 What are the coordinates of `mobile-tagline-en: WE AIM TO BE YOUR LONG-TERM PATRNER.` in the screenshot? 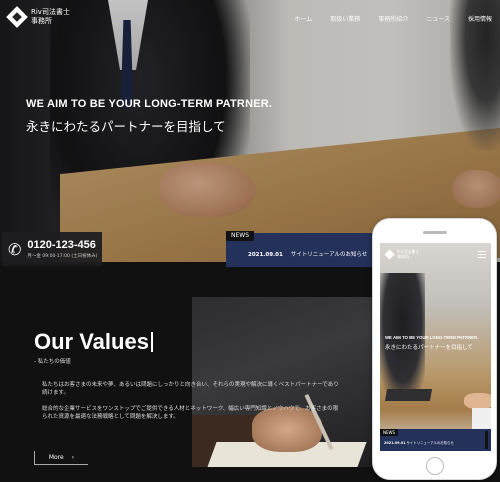 It's located at (432, 337).